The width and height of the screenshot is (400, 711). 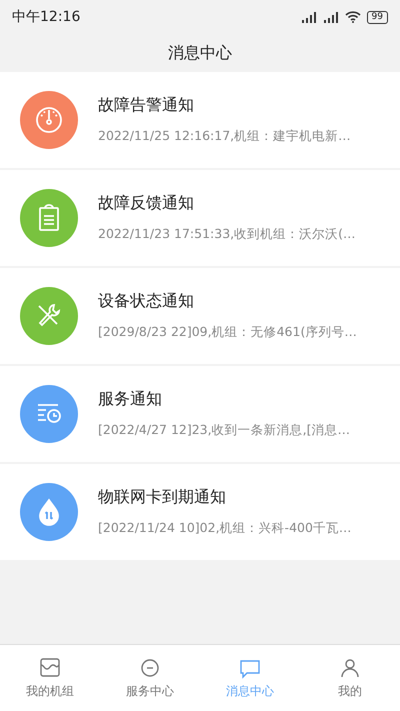 I want to click on status-time: 中午12:16, so click(x=46, y=17).